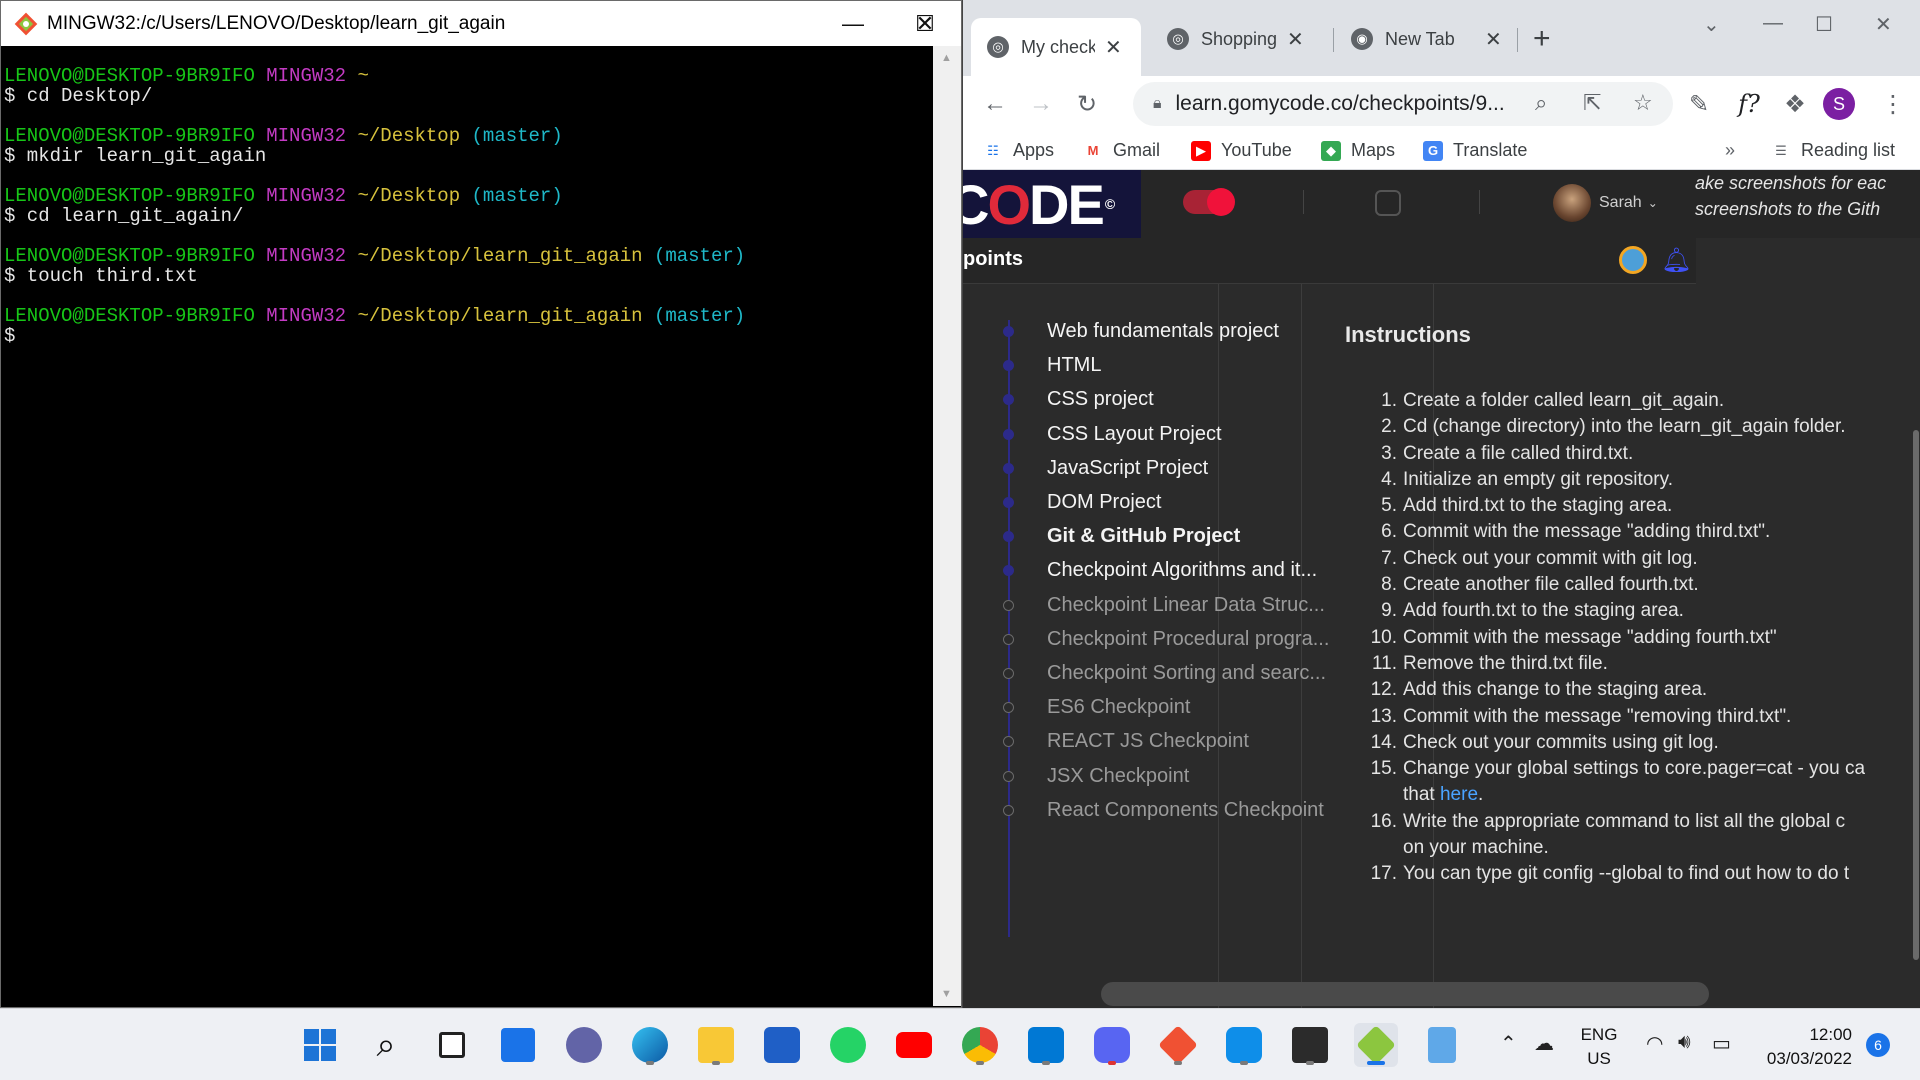  What do you see at coordinates (1541, 103) in the screenshot?
I see `zoom-icon: ⌕` at bounding box center [1541, 103].